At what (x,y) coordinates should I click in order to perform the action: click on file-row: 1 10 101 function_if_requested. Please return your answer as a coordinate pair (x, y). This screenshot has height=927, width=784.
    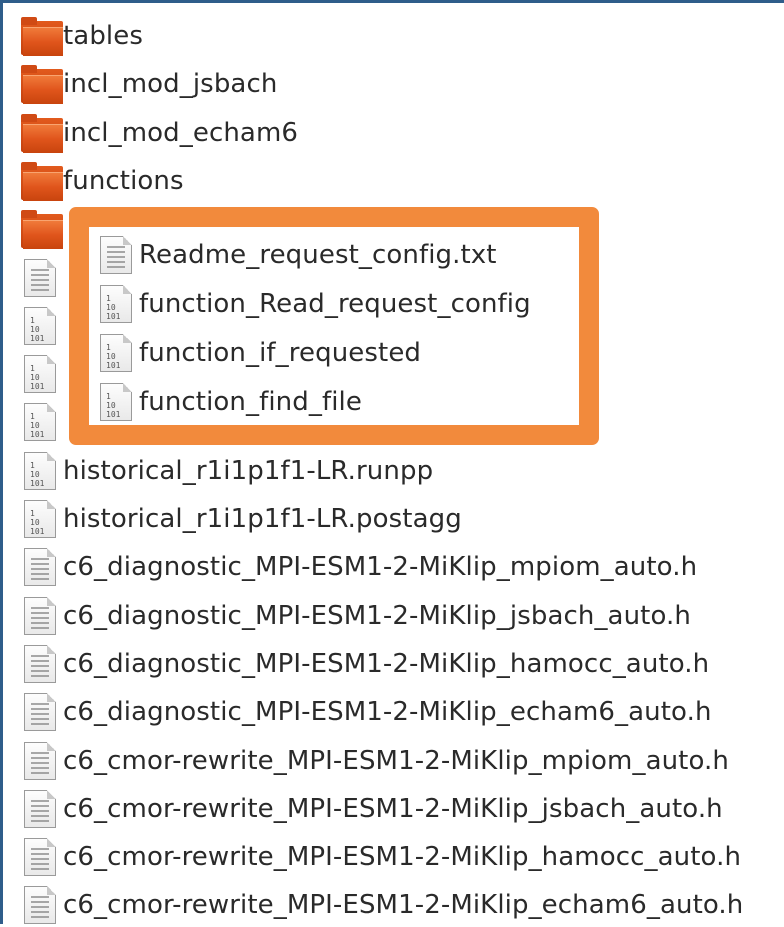
    Looking at the image, I should click on (343, 353).